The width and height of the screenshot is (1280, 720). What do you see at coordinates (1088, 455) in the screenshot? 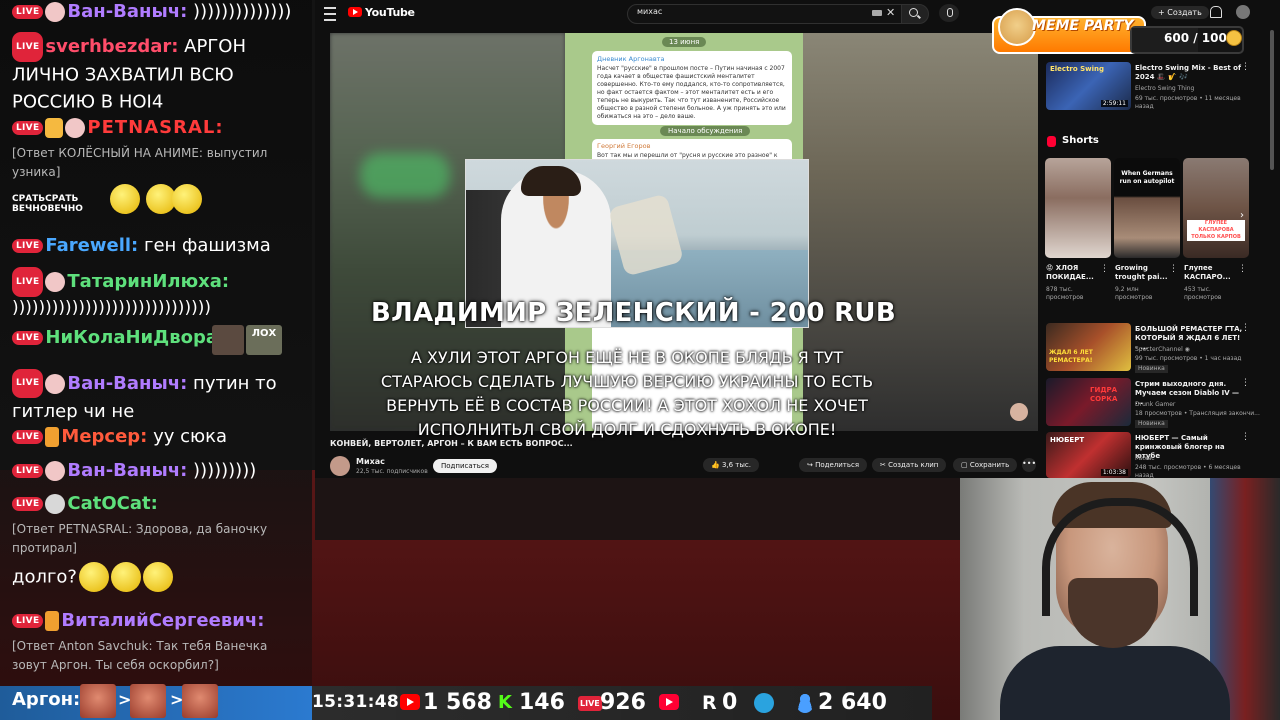
I see `sidebar-video-thumbnail: НЮБЕРТ 1:03:38` at bounding box center [1088, 455].